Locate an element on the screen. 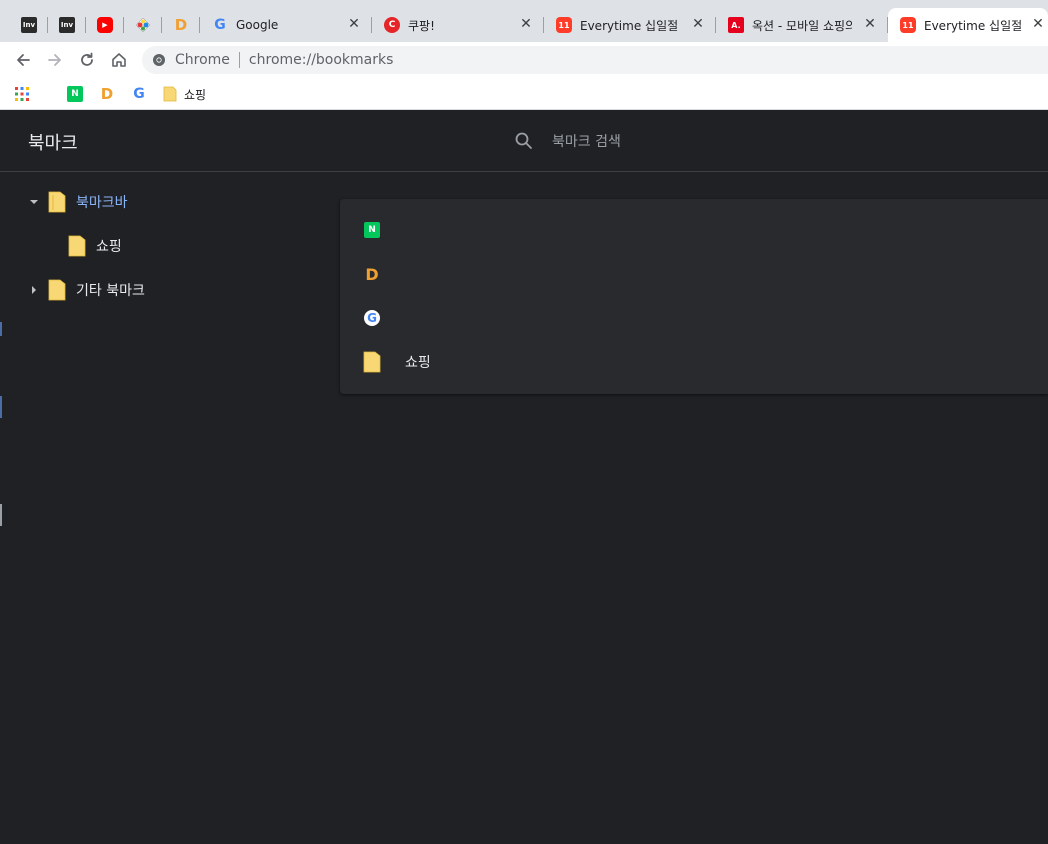 Image resolution: width=1048 pixels, height=844 pixels. back-button is located at coordinates (23, 60).